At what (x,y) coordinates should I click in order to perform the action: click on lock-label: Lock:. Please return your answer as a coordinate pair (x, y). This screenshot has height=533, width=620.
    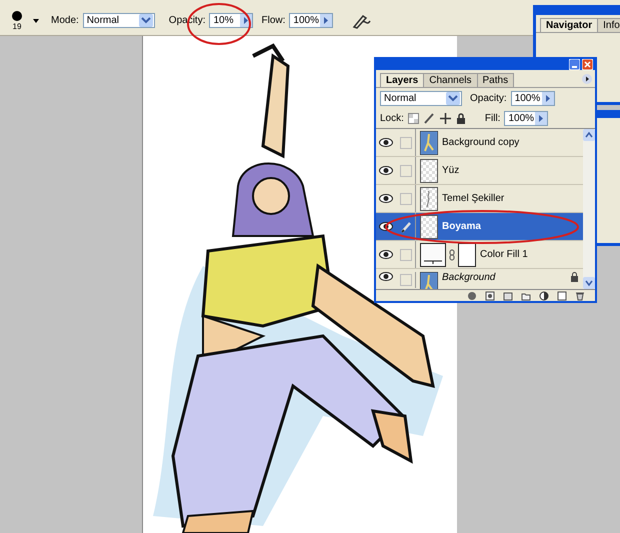
    Looking at the image, I should click on (392, 118).